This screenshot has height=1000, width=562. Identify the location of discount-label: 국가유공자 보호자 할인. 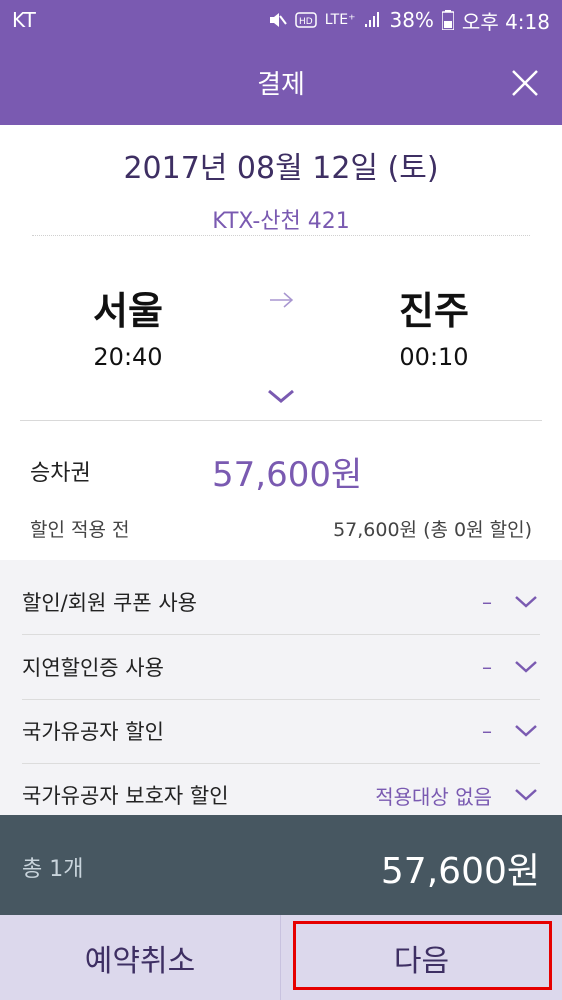
(125, 796).